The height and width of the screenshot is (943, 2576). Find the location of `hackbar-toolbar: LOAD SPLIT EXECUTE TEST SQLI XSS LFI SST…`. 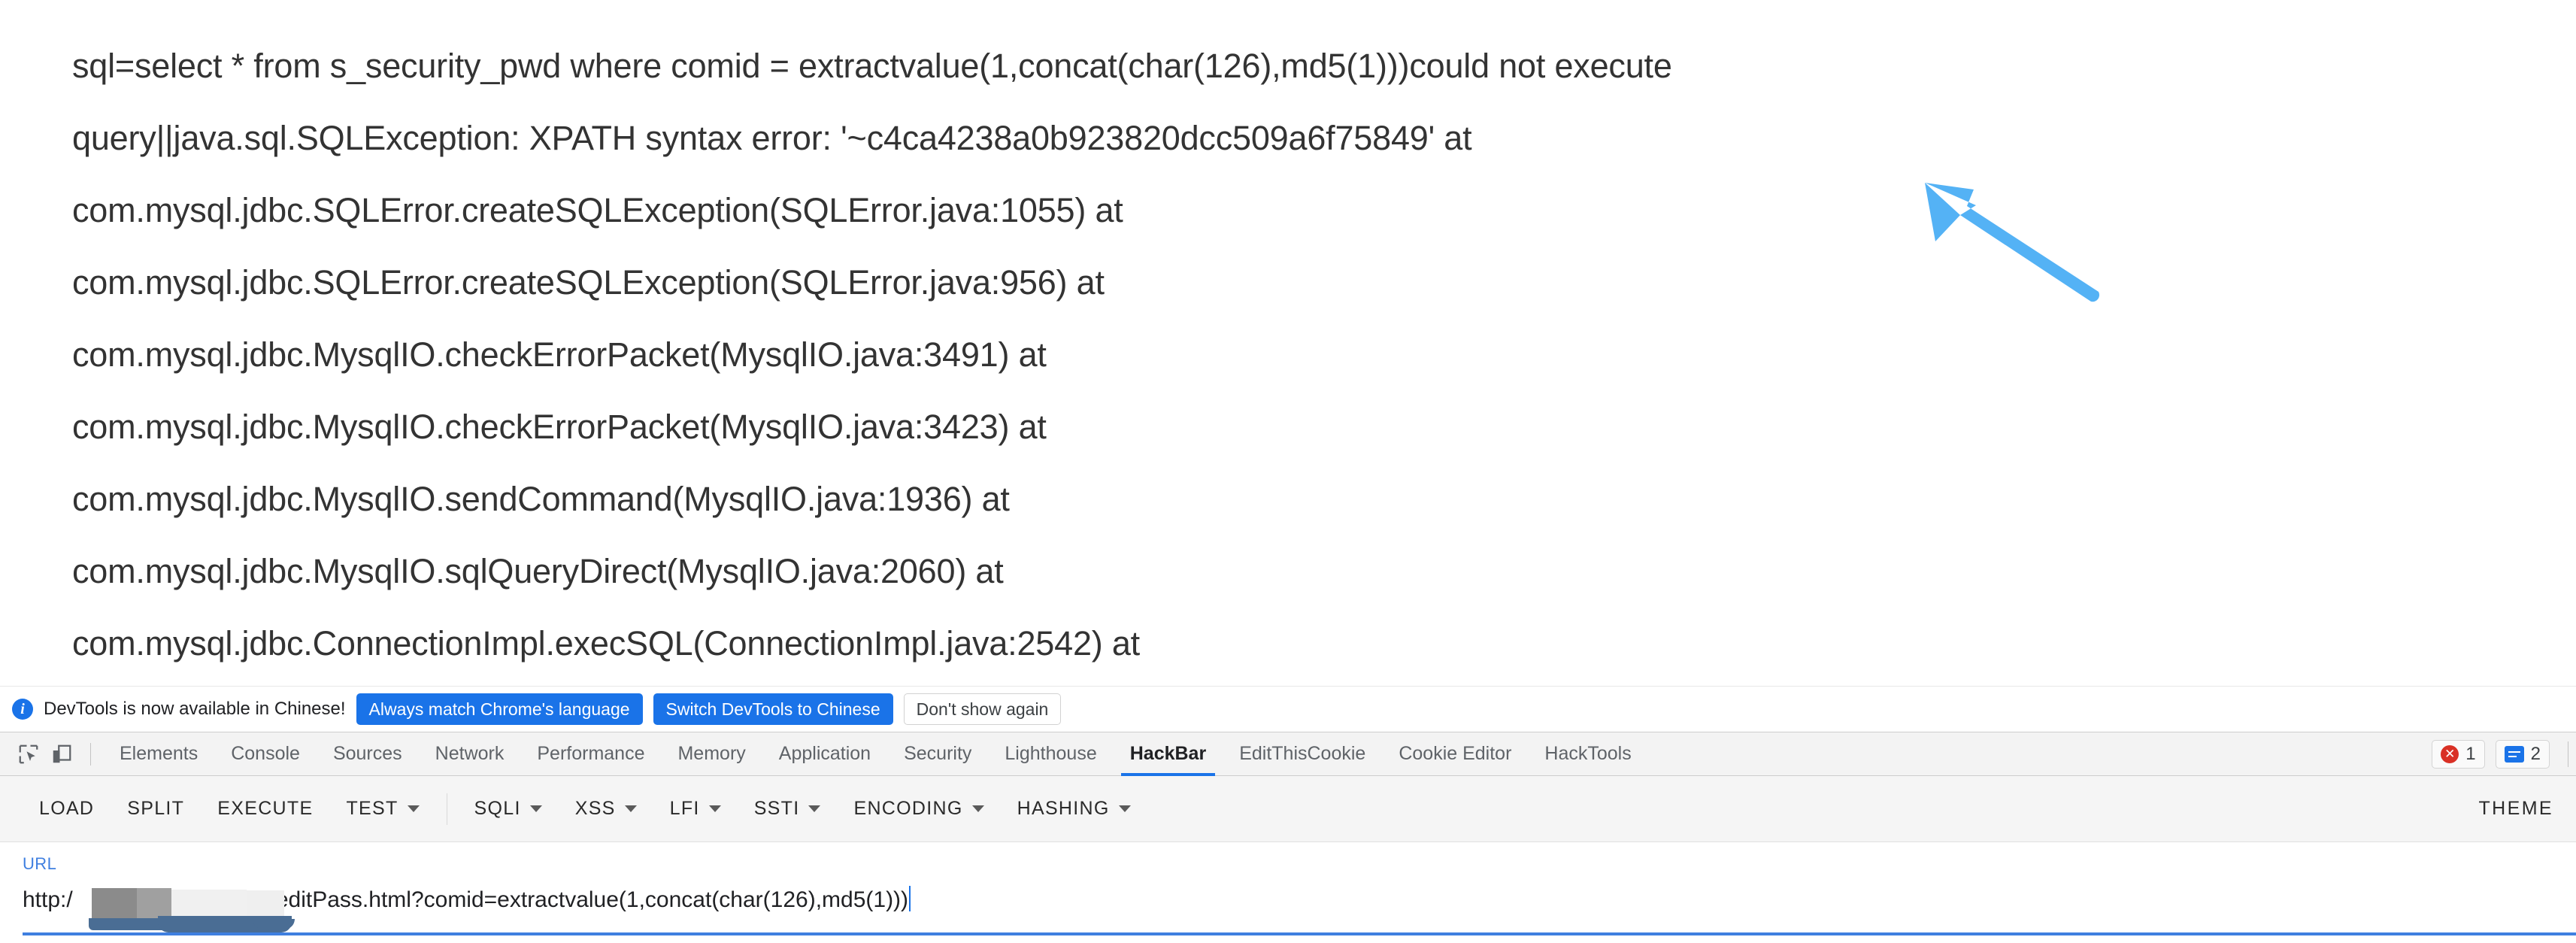

hackbar-toolbar: LOAD SPLIT EXECUTE TEST SQLI XSS LFI SST… is located at coordinates (1288, 809).